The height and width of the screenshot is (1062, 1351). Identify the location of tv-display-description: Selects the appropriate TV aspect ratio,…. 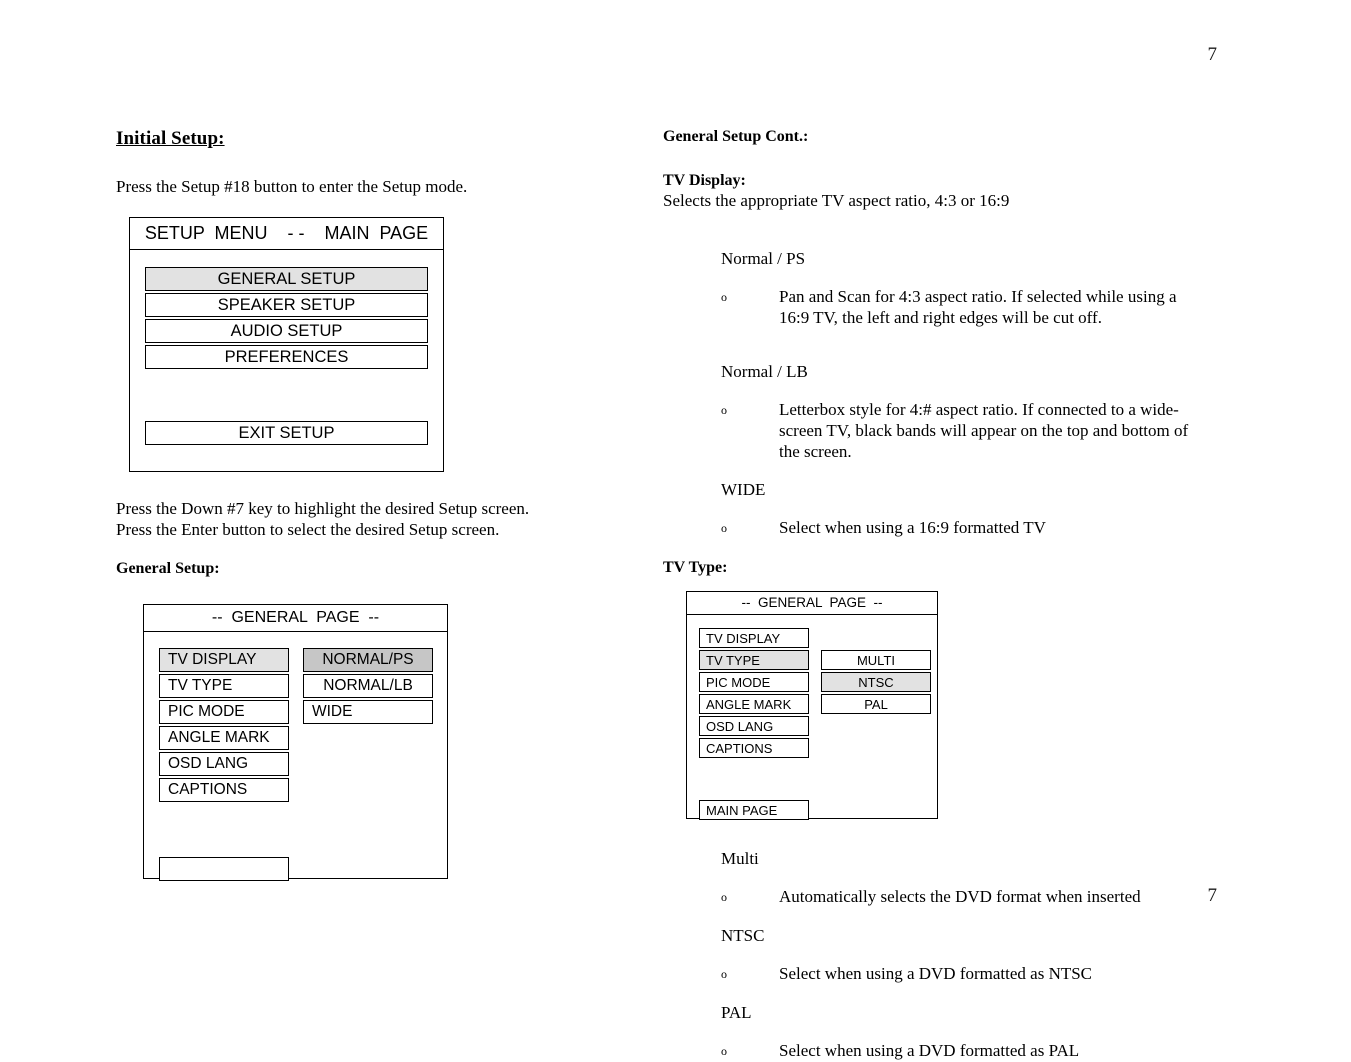
(836, 200).